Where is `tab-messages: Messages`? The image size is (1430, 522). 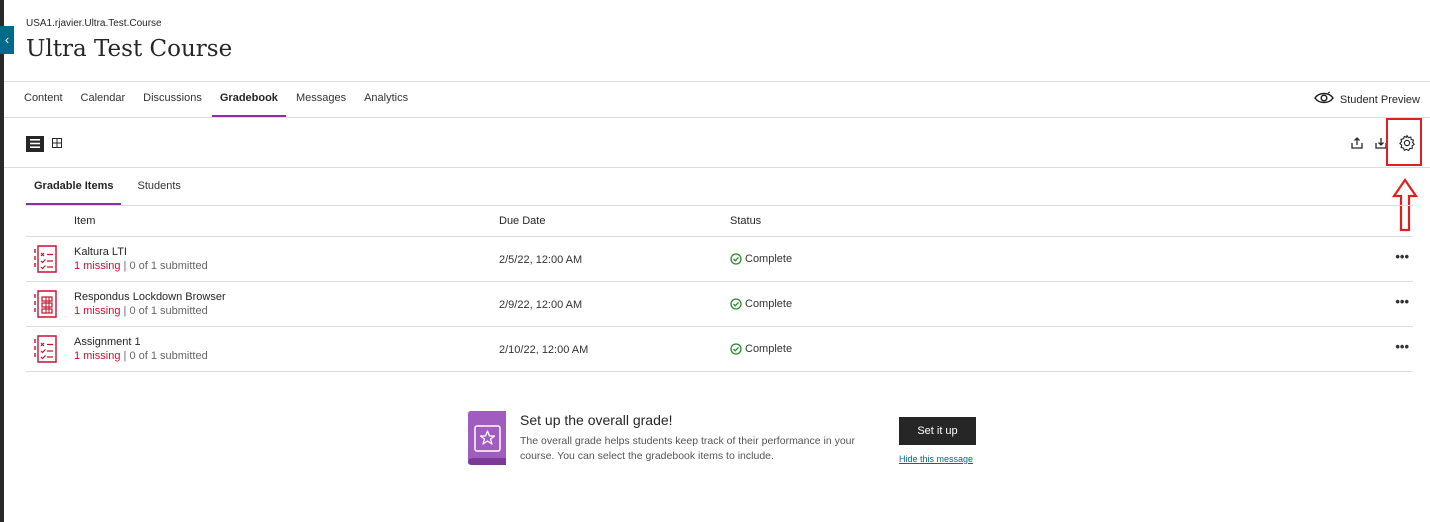 tab-messages: Messages is located at coordinates (321, 99).